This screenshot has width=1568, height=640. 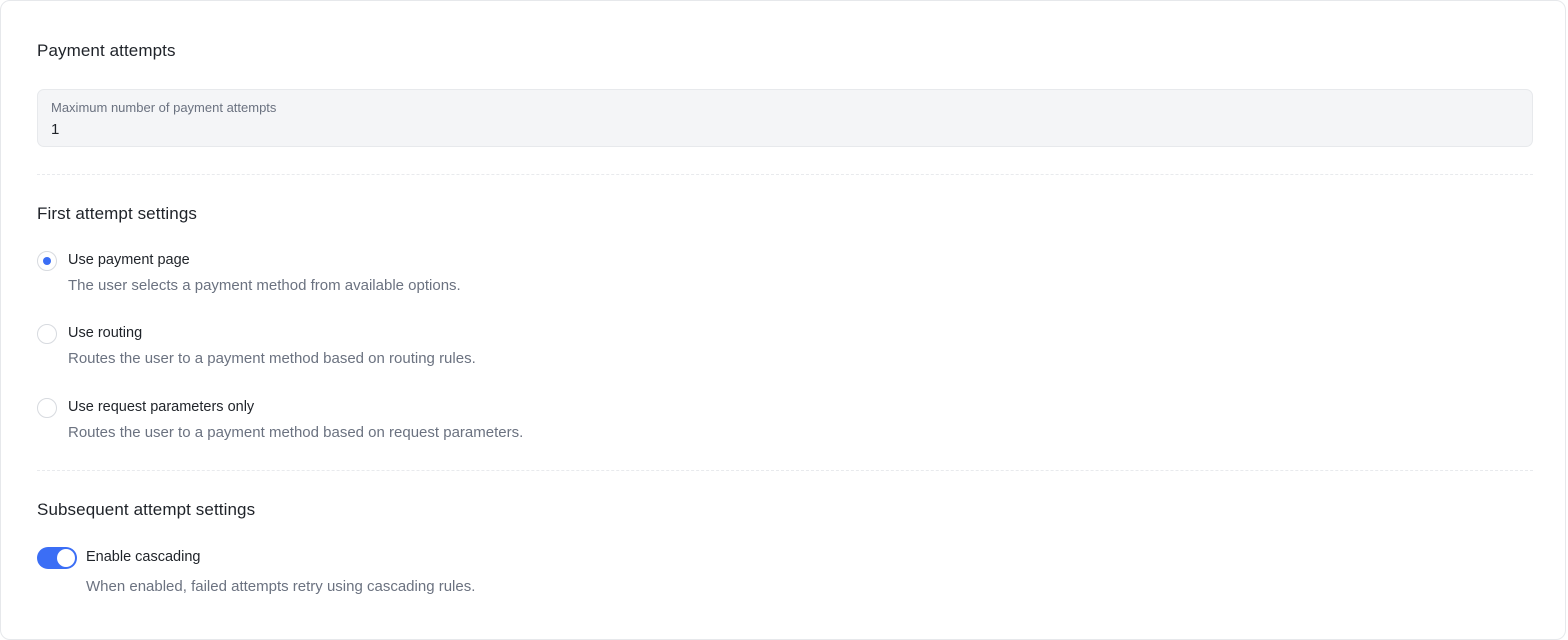 What do you see at coordinates (785, 118) in the screenshot?
I see `max-attempts-field: Maximum number of payment attempts 1` at bounding box center [785, 118].